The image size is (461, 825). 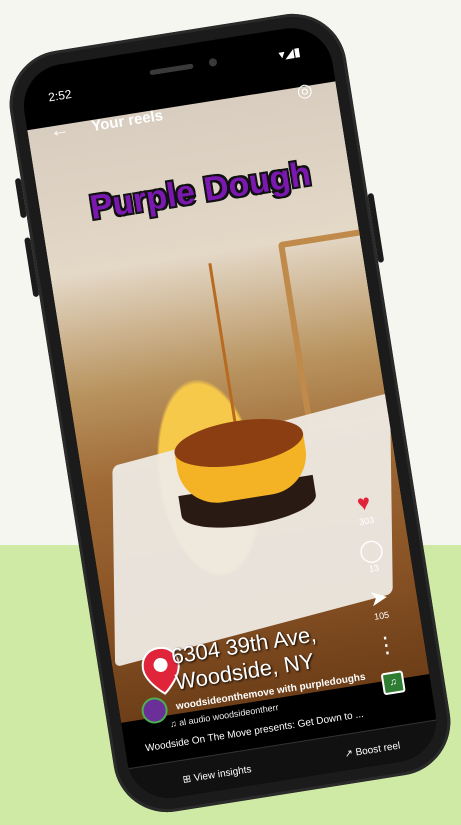 I want to click on caramel-drip, so click(x=223, y=345).